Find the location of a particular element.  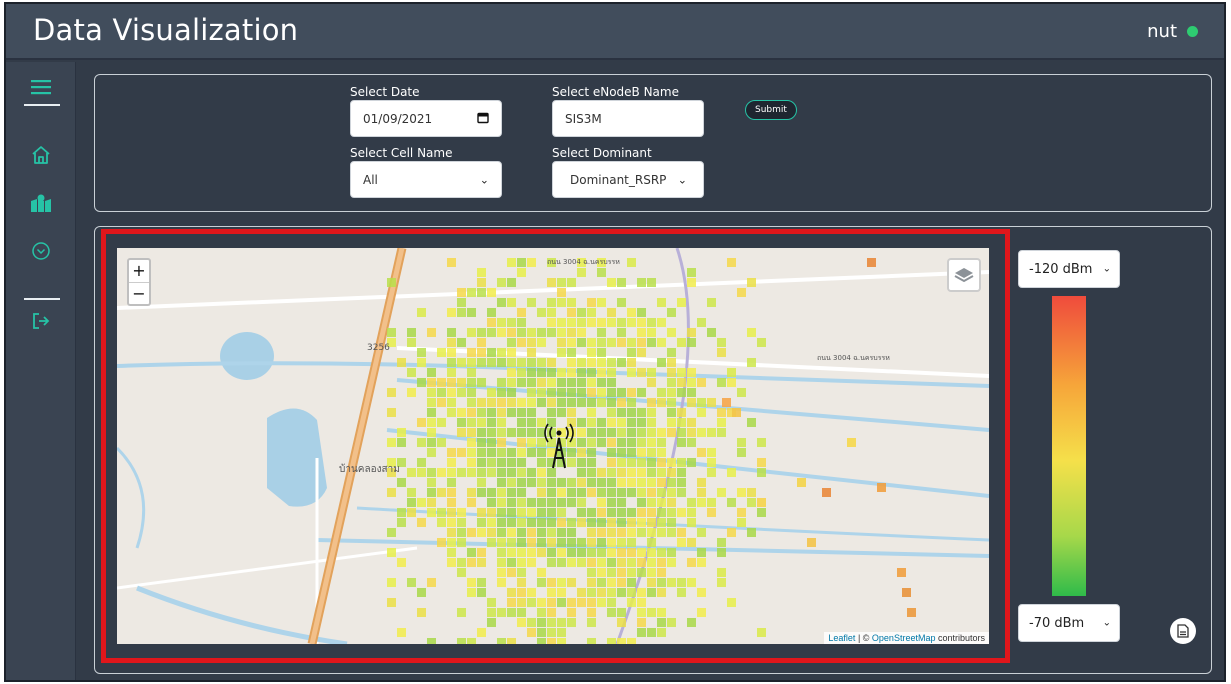

date-input: 01/09/2021 is located at coordinates (426, 118).